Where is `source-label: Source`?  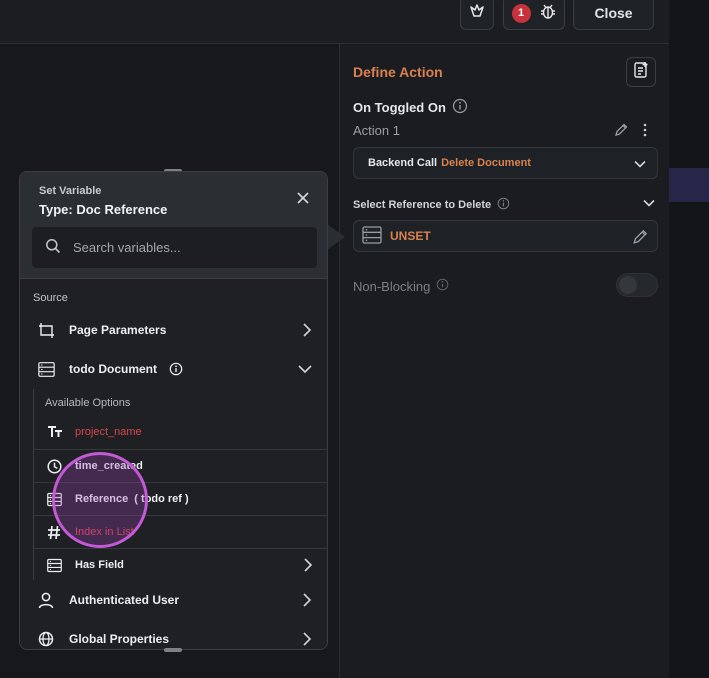
source-label: Source is located at coordinates (50, 298).